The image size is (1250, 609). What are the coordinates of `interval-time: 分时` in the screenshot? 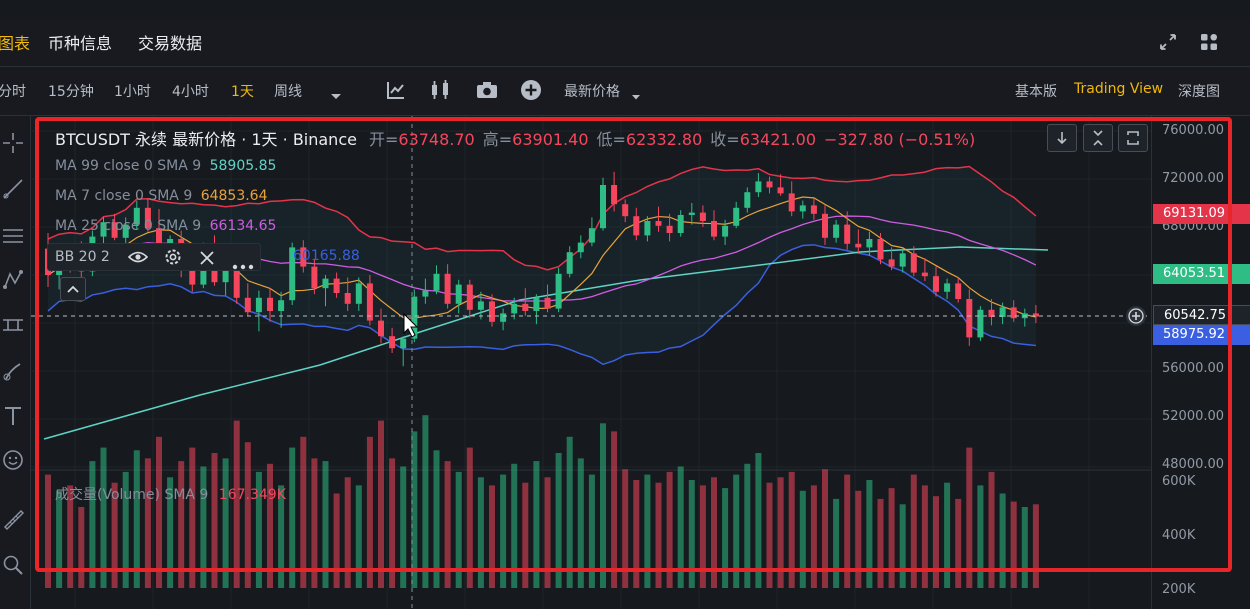 It's located at (13, 91).